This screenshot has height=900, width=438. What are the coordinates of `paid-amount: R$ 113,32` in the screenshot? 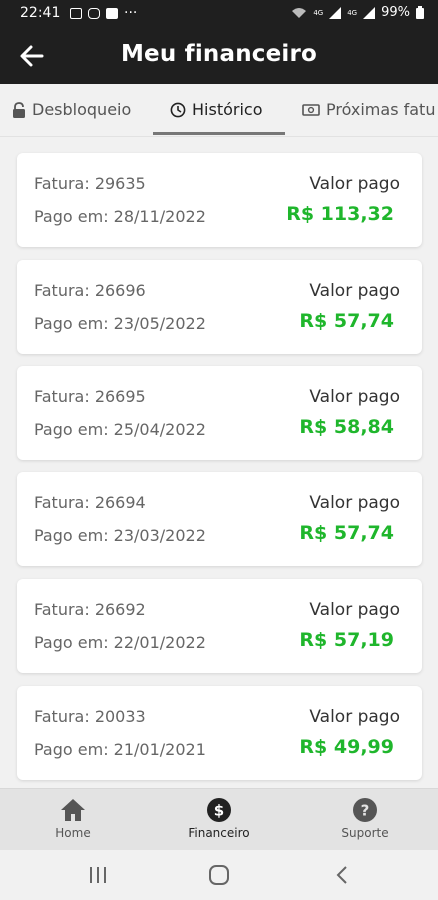 It's located at (340, 214).